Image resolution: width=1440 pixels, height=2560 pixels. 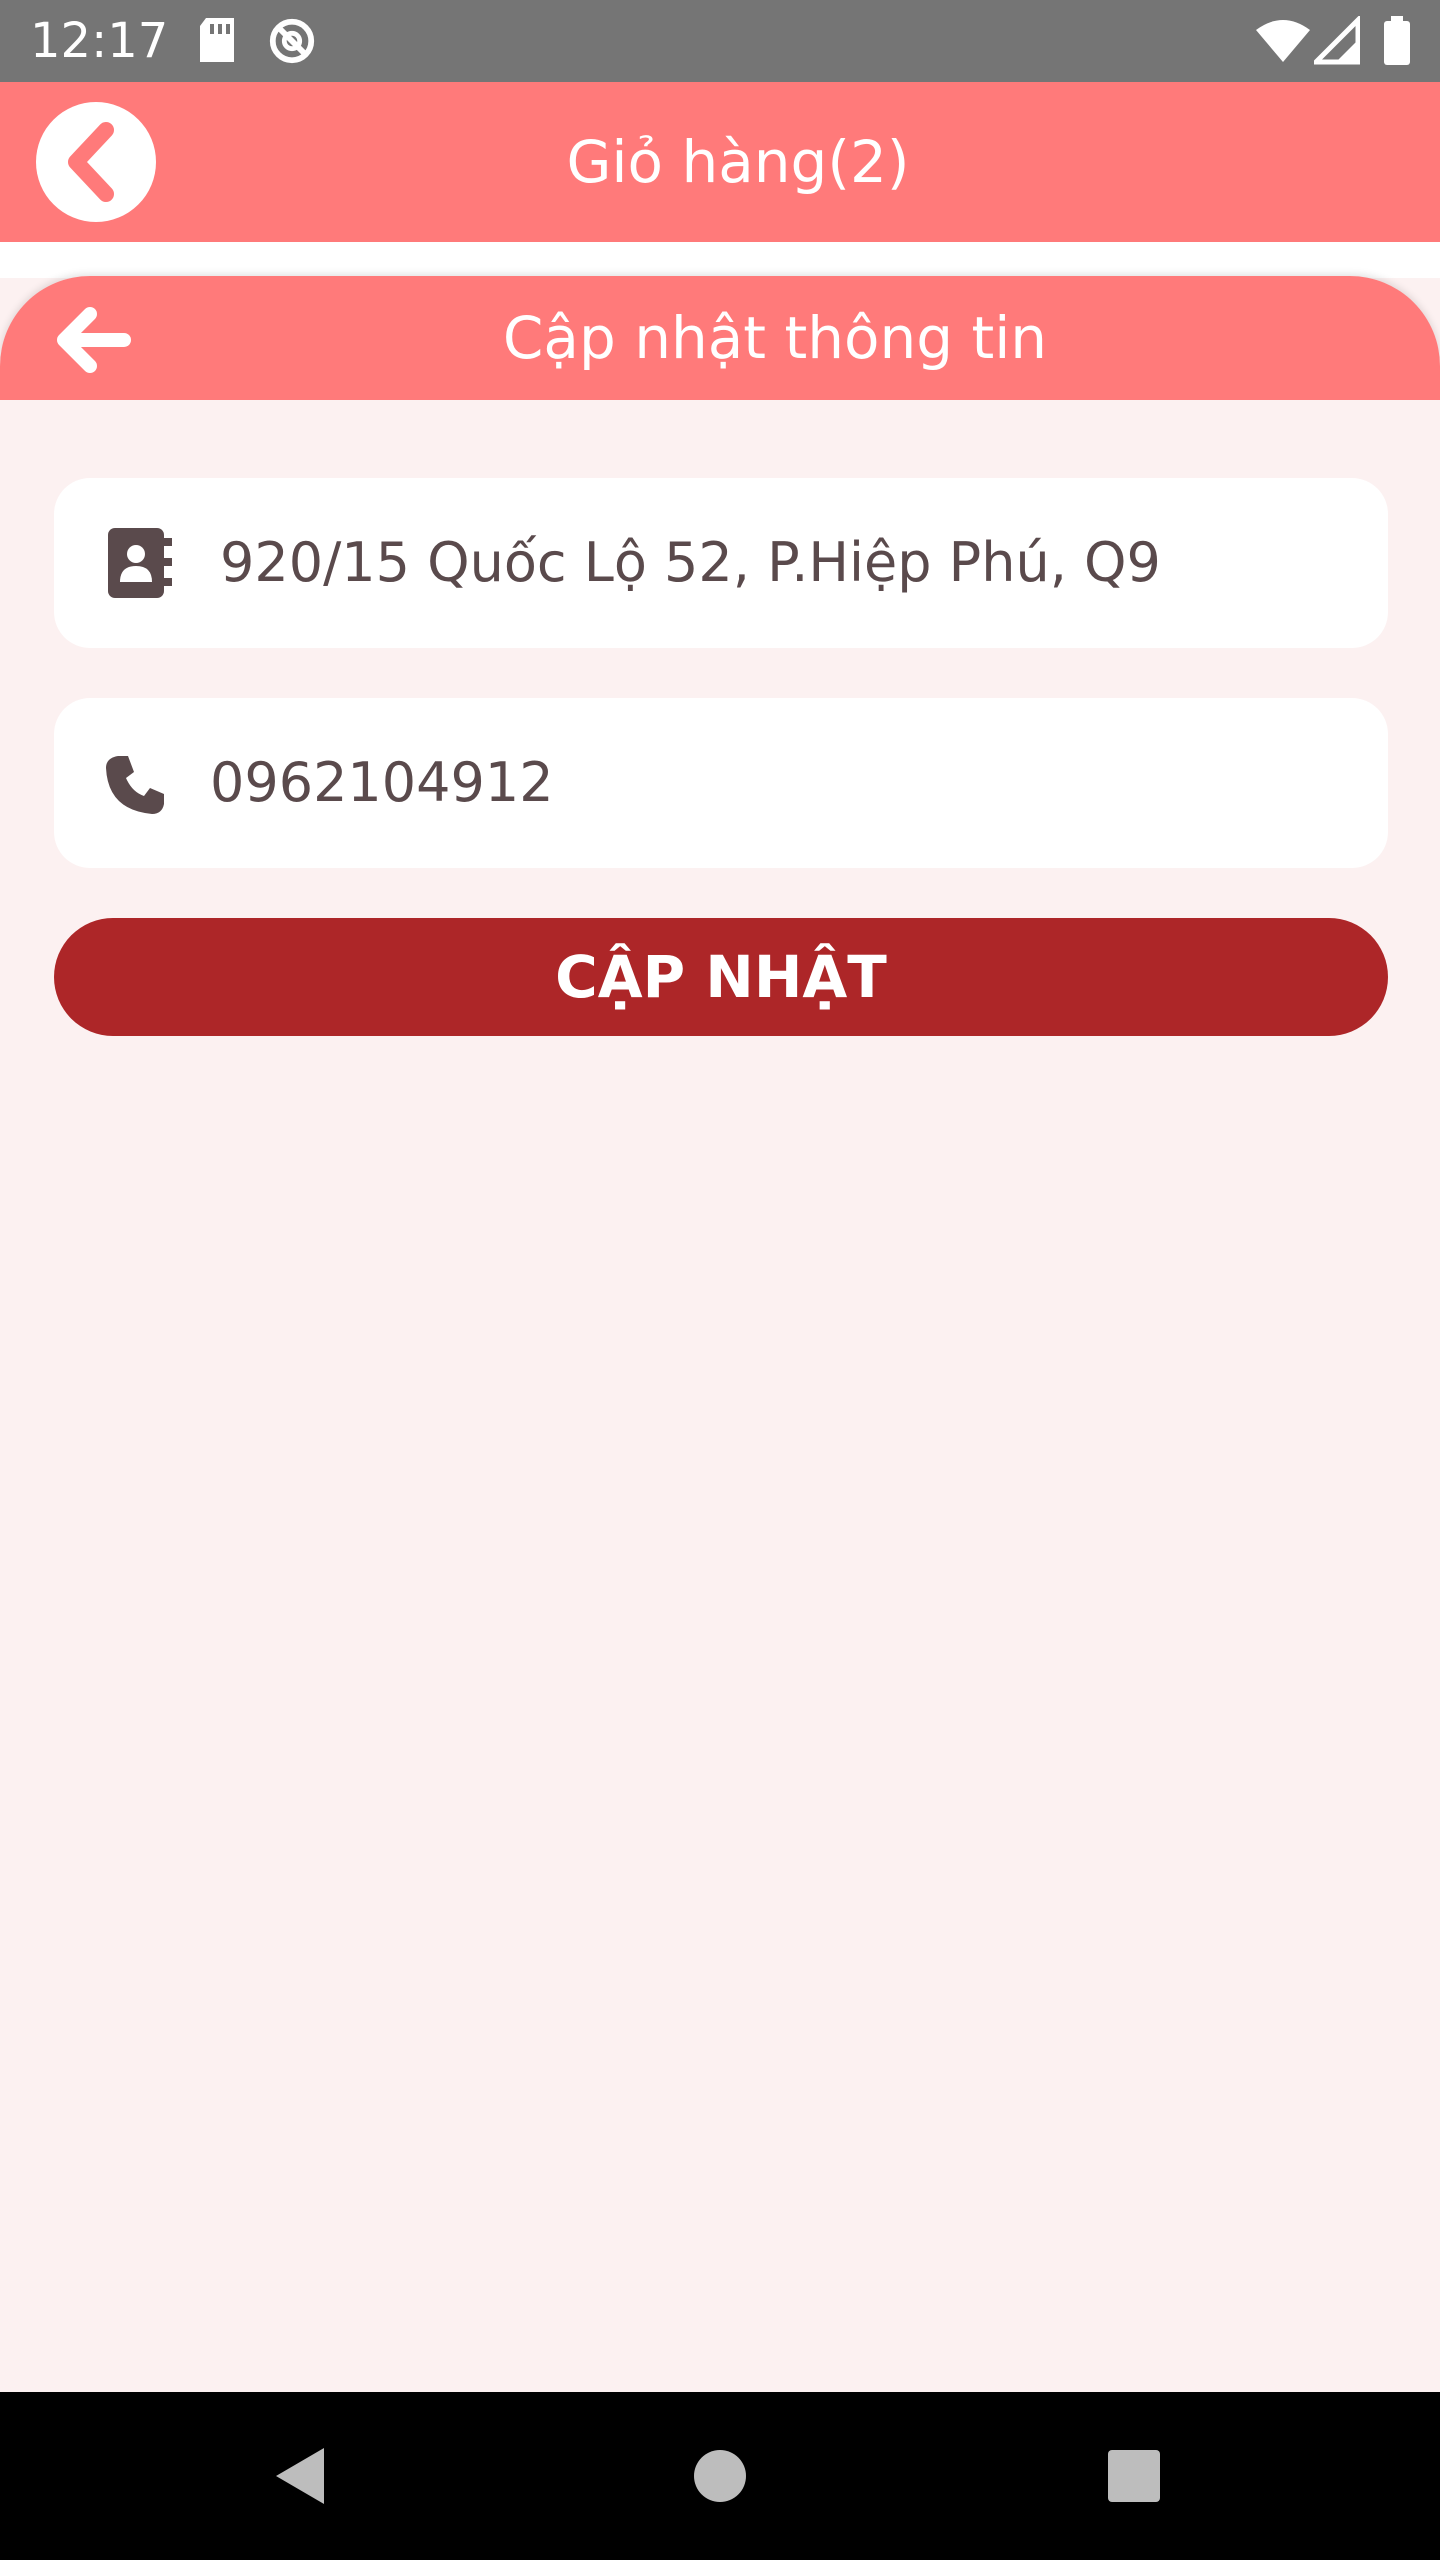 I want to click on signal-icon, so click(x=1337, y=40).